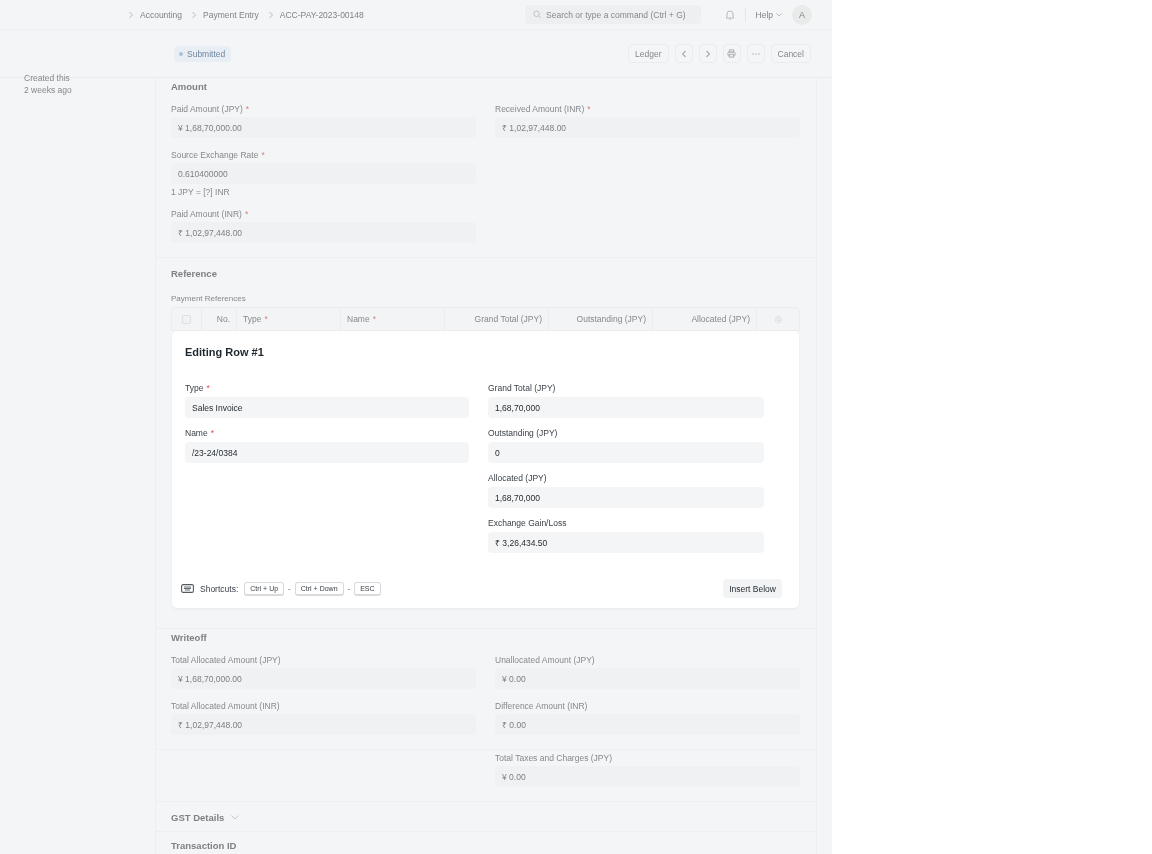 Image resolution: width=1152 pixels, height=854 pixels. Describe the element at coordinates (226, 660) in the screenshot. I see `field-label: Total Allocated Amount (JPY)` at that location.